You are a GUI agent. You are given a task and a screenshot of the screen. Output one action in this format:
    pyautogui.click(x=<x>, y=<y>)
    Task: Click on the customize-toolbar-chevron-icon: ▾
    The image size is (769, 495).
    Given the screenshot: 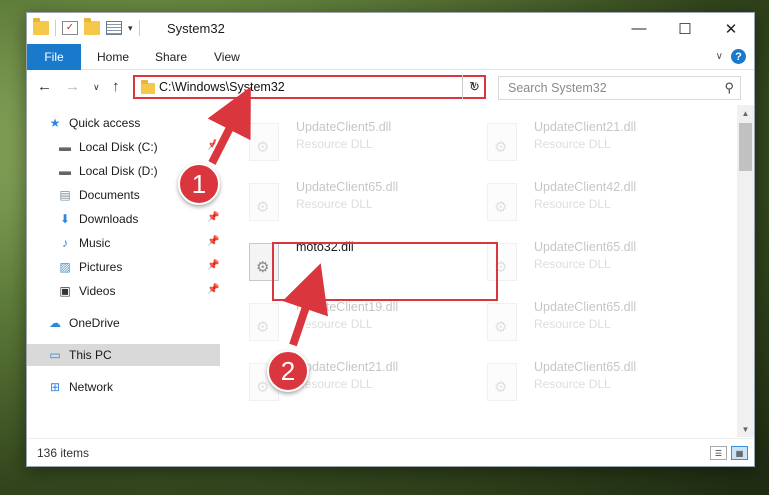 What is the action you would take?
    pyautogui.click(x=130, y=28)
    